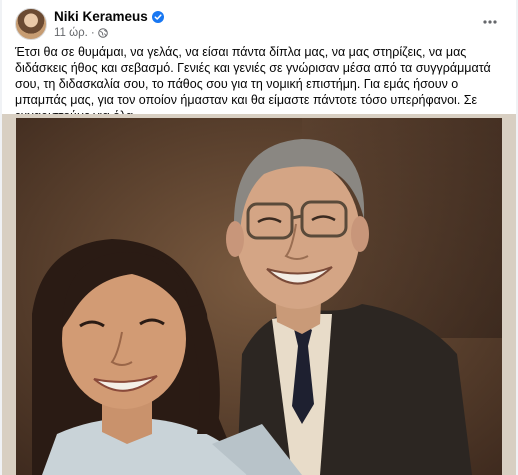 The height and width of the screenshot is (475, 518). I want to click on author-name: Niki Kerameus, so click(101, 16).